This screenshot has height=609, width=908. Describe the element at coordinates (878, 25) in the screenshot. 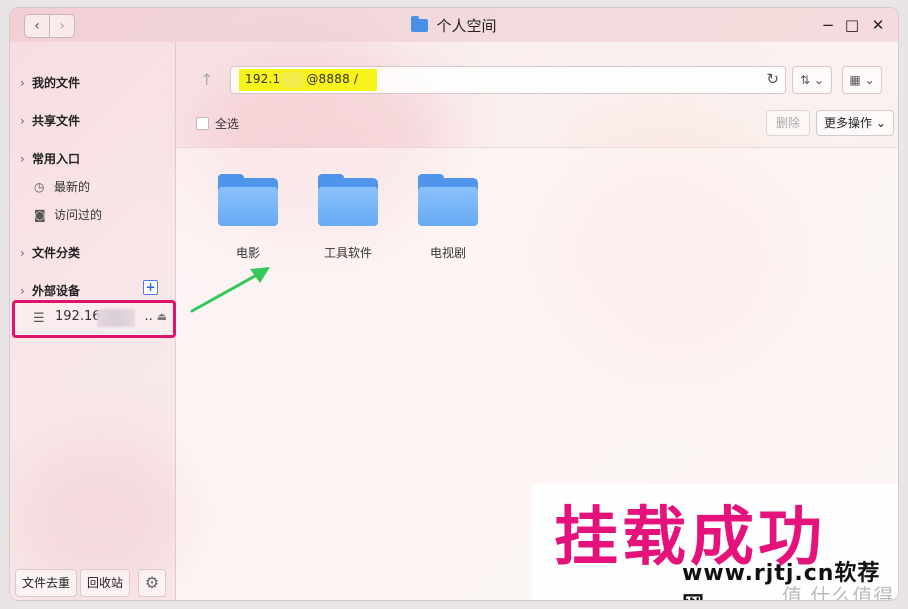

I see `close-button: ✕` at that location.